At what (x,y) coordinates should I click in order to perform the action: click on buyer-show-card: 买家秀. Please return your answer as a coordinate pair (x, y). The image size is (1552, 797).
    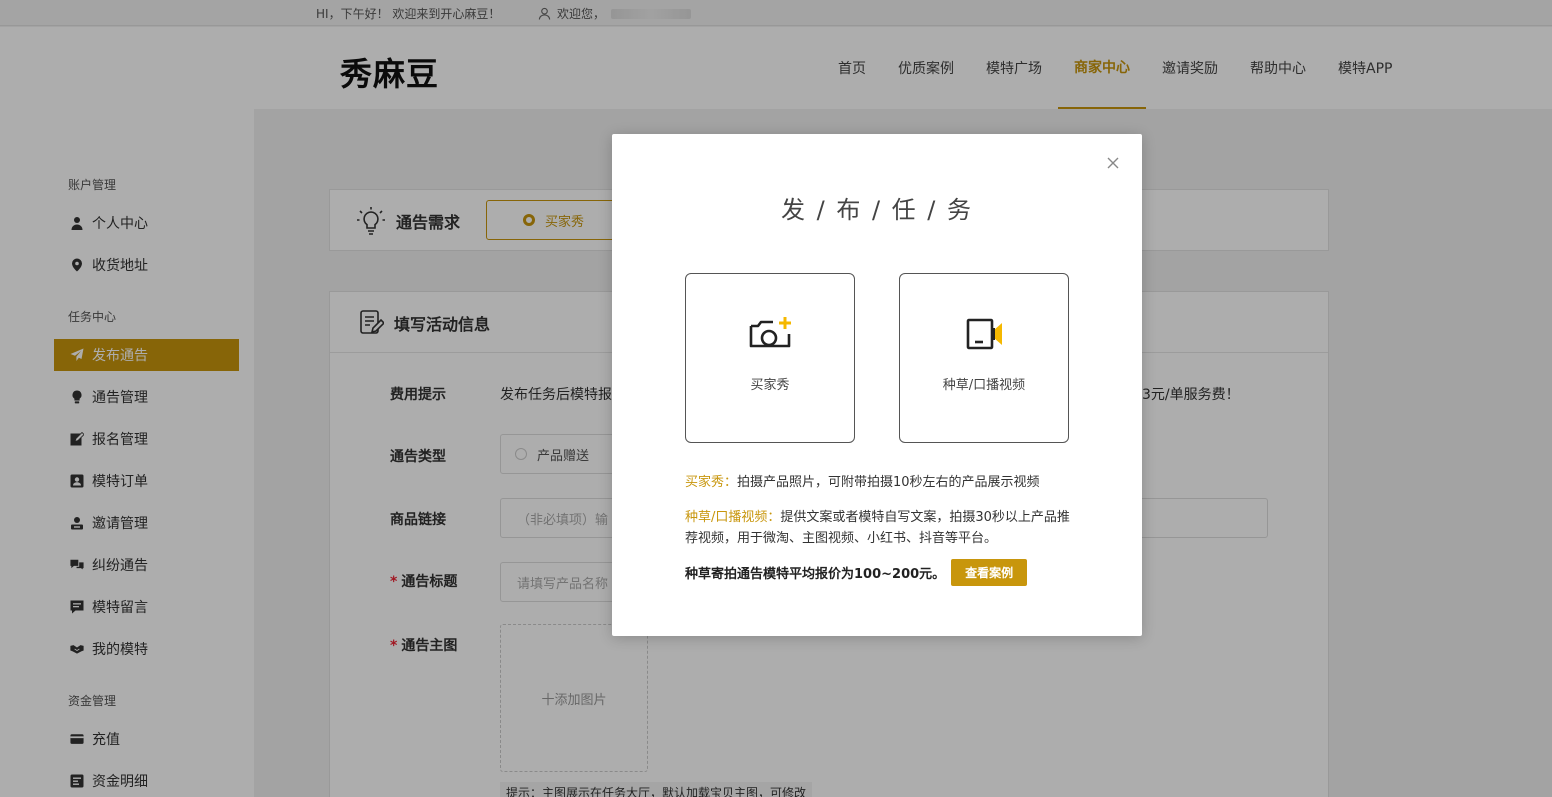
    Looking at the image, I should click on (770, 358).